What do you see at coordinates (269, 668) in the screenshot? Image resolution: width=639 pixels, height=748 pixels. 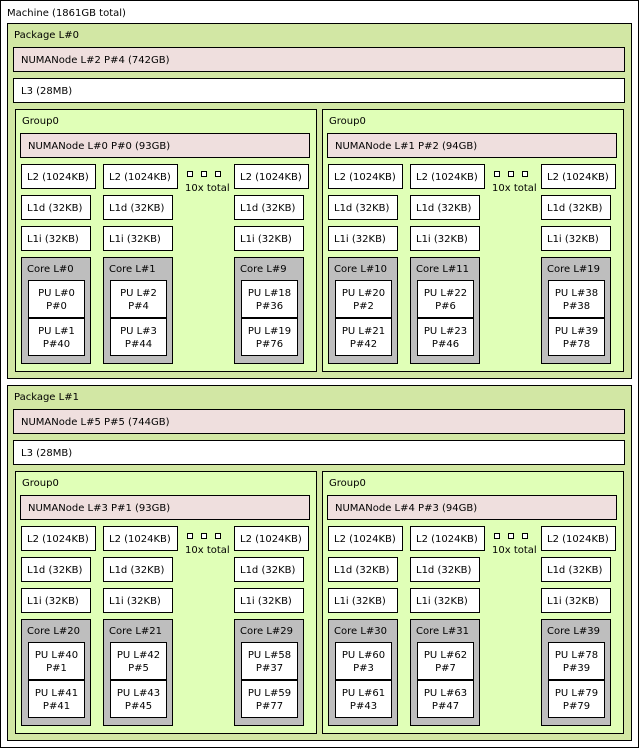 I see `pu-physical-index: P#37` at bounding box center [269, 668].